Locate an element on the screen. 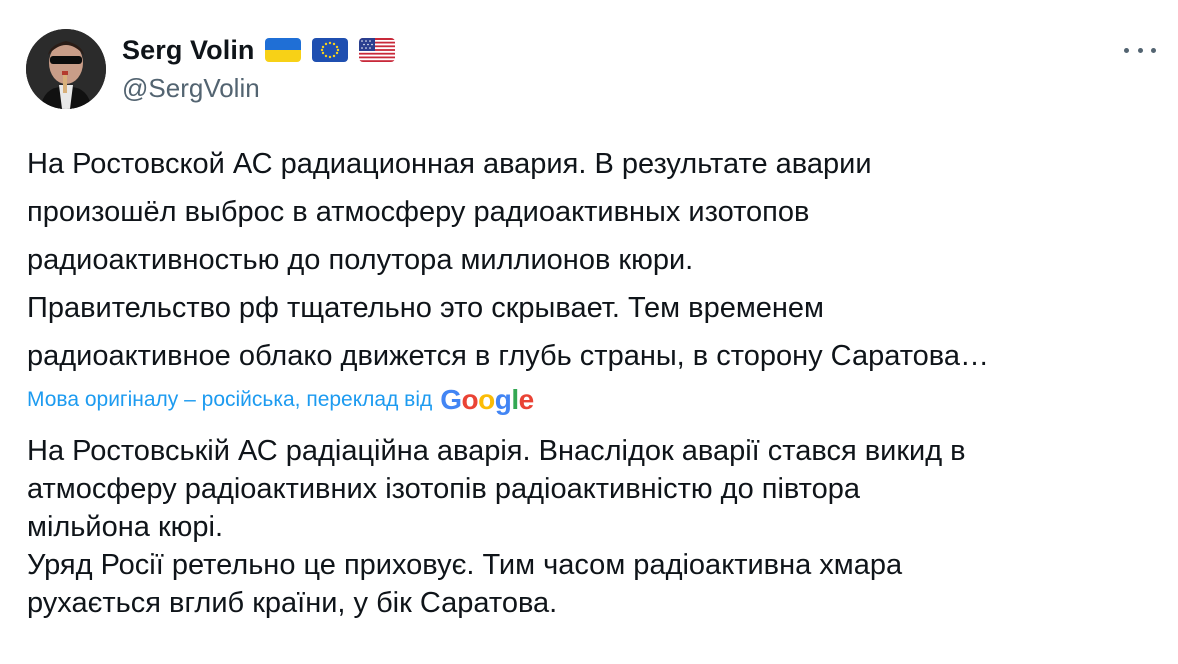  display-name: Serg Volin is located at coordinates (188, 50).